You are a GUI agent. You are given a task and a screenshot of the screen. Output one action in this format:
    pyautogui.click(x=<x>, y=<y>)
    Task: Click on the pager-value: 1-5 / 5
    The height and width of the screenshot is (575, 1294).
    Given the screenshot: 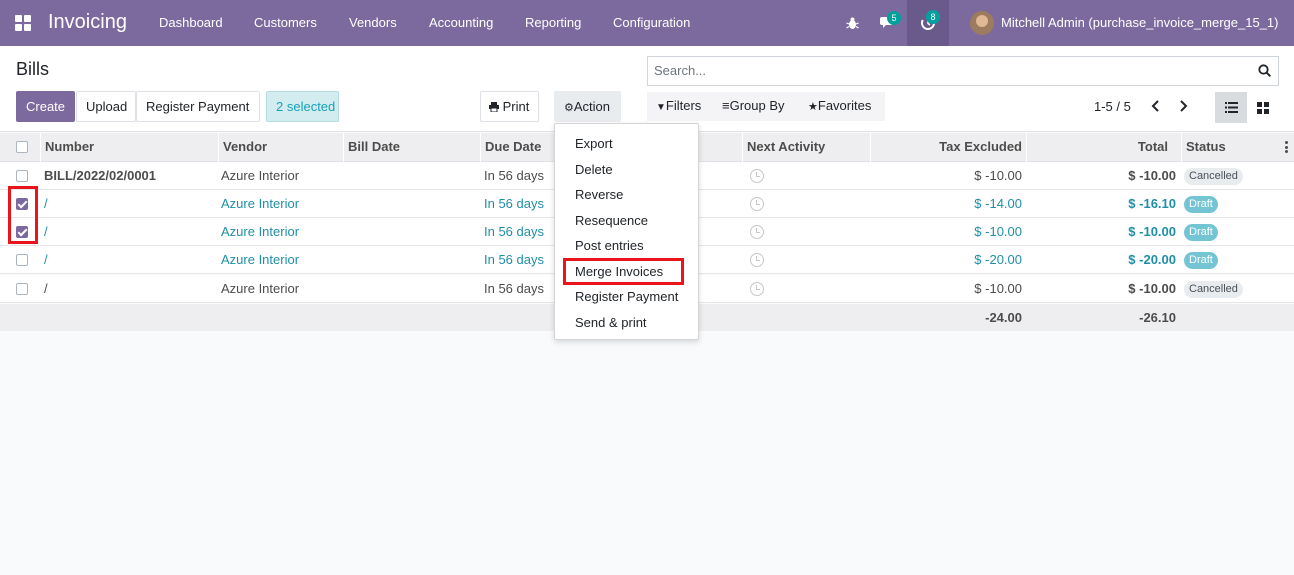 What is the action you would take?
    pyautogui.click(x=1112, y=106)
    